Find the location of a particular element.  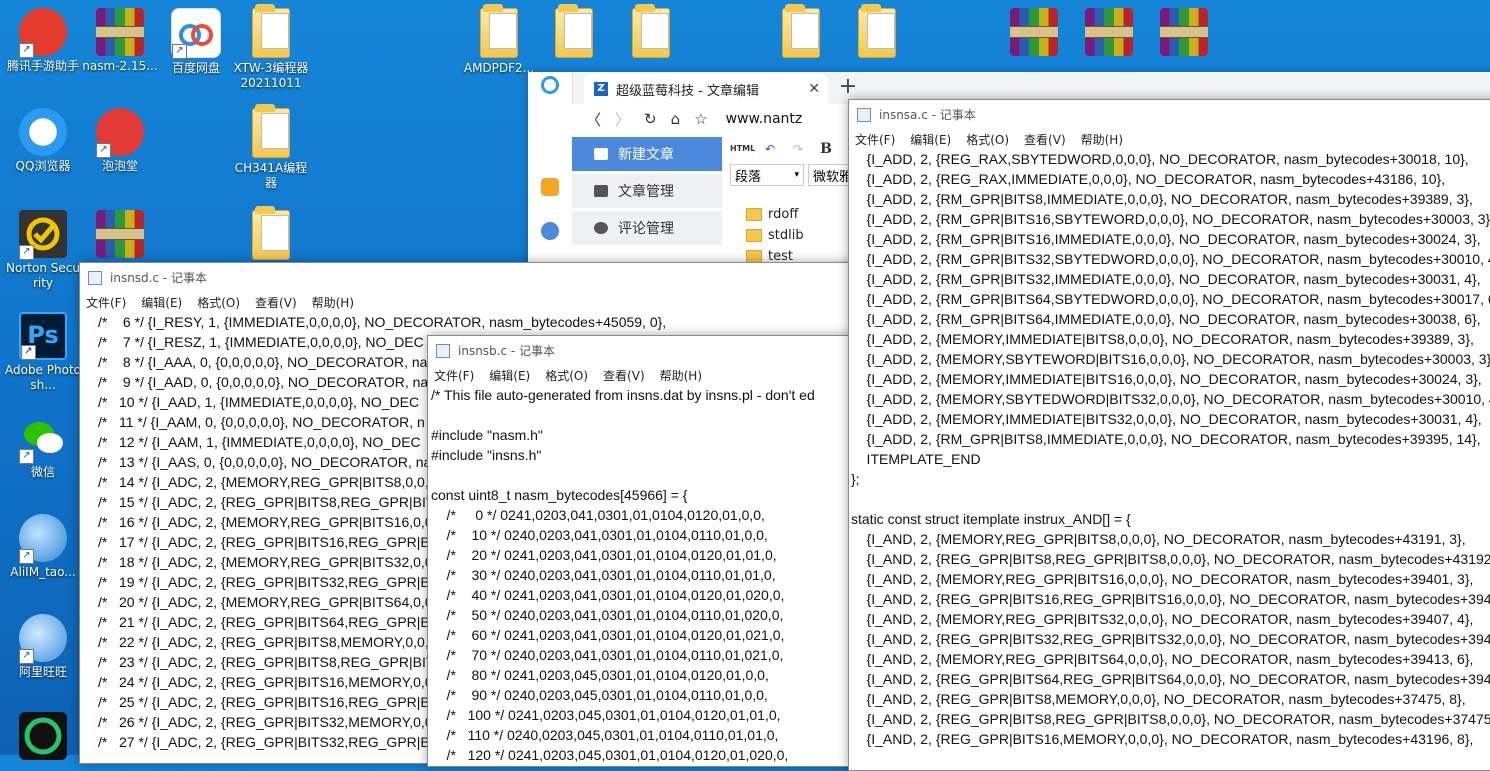

redo-icon: ↷ is located at coordinates (798, 149).